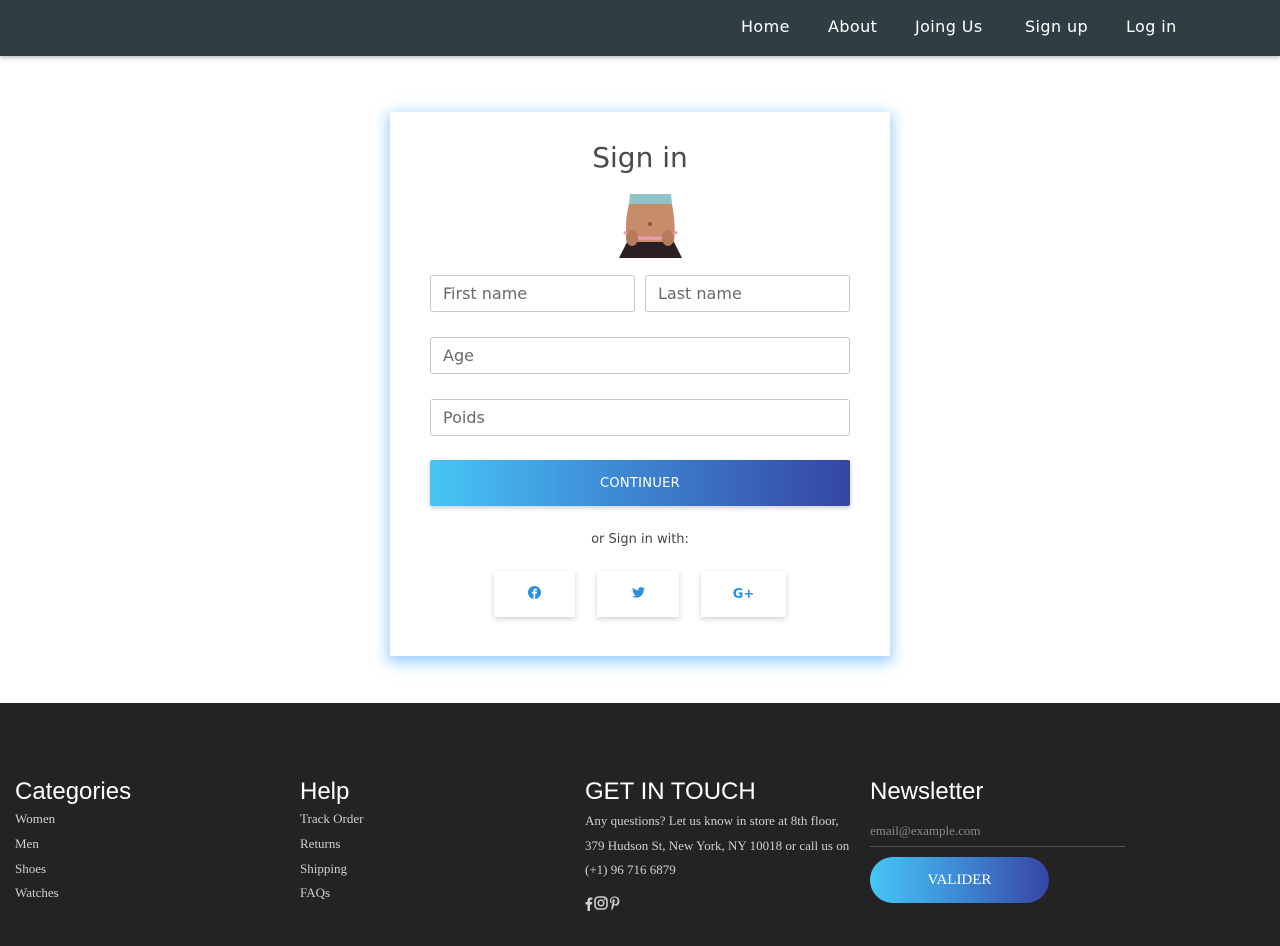  I want to click on help-title: Help, so click(325, 791).